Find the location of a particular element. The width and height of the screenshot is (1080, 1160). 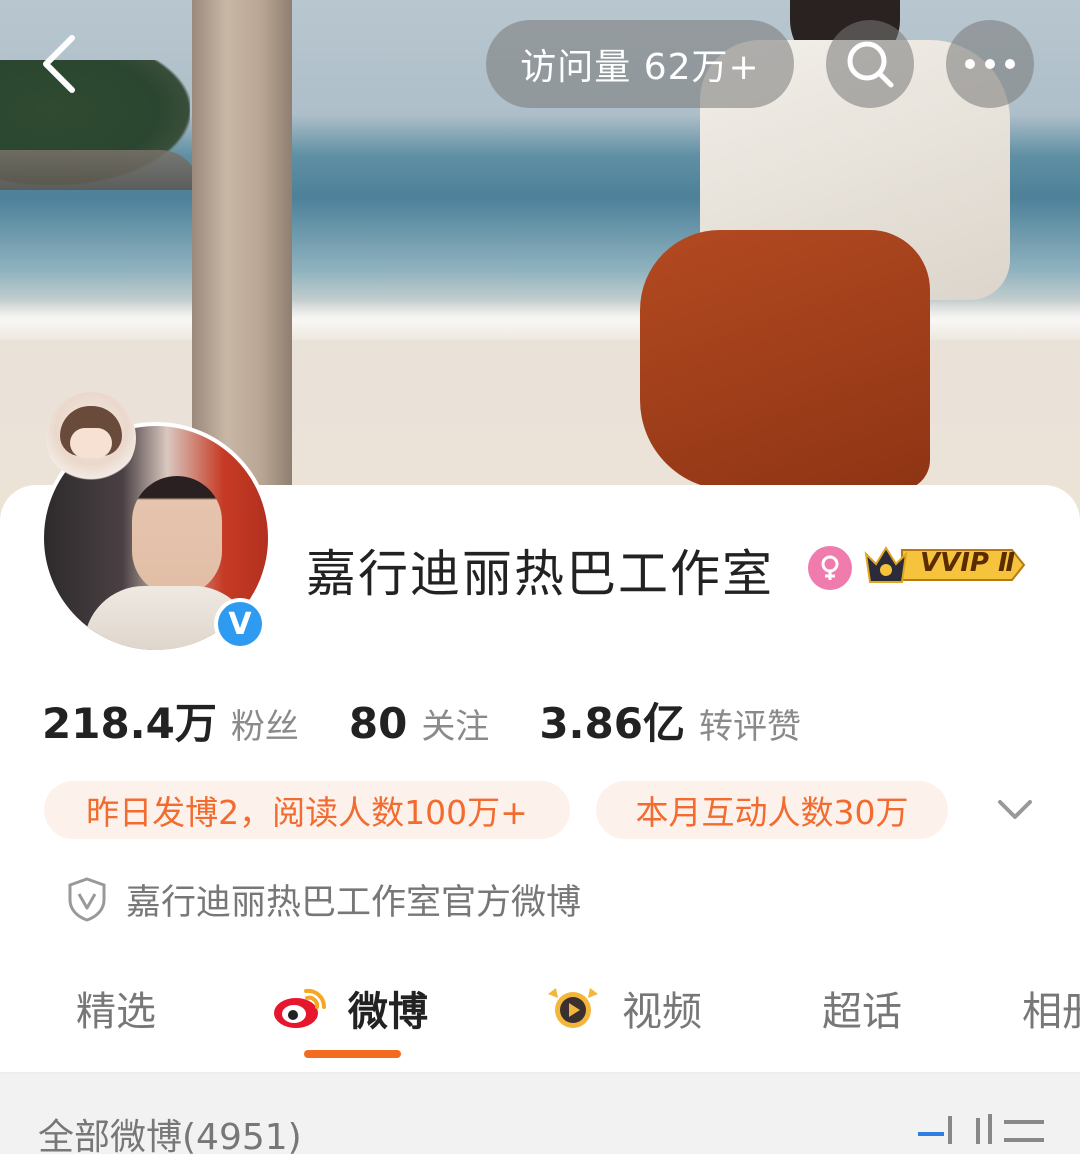

visits-count-label: 访问量 62万+ is located at coordinates (640, 67).